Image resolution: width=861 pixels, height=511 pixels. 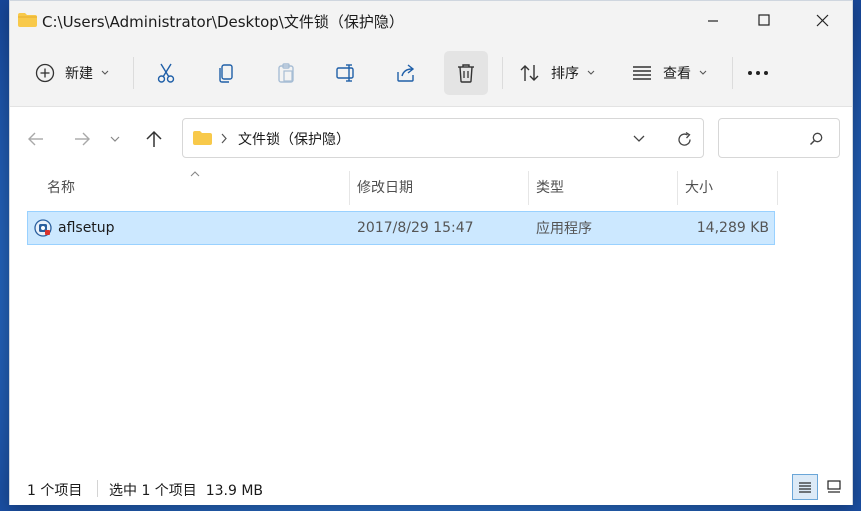 I want to click on app-icon, so click(x=43, y=228).